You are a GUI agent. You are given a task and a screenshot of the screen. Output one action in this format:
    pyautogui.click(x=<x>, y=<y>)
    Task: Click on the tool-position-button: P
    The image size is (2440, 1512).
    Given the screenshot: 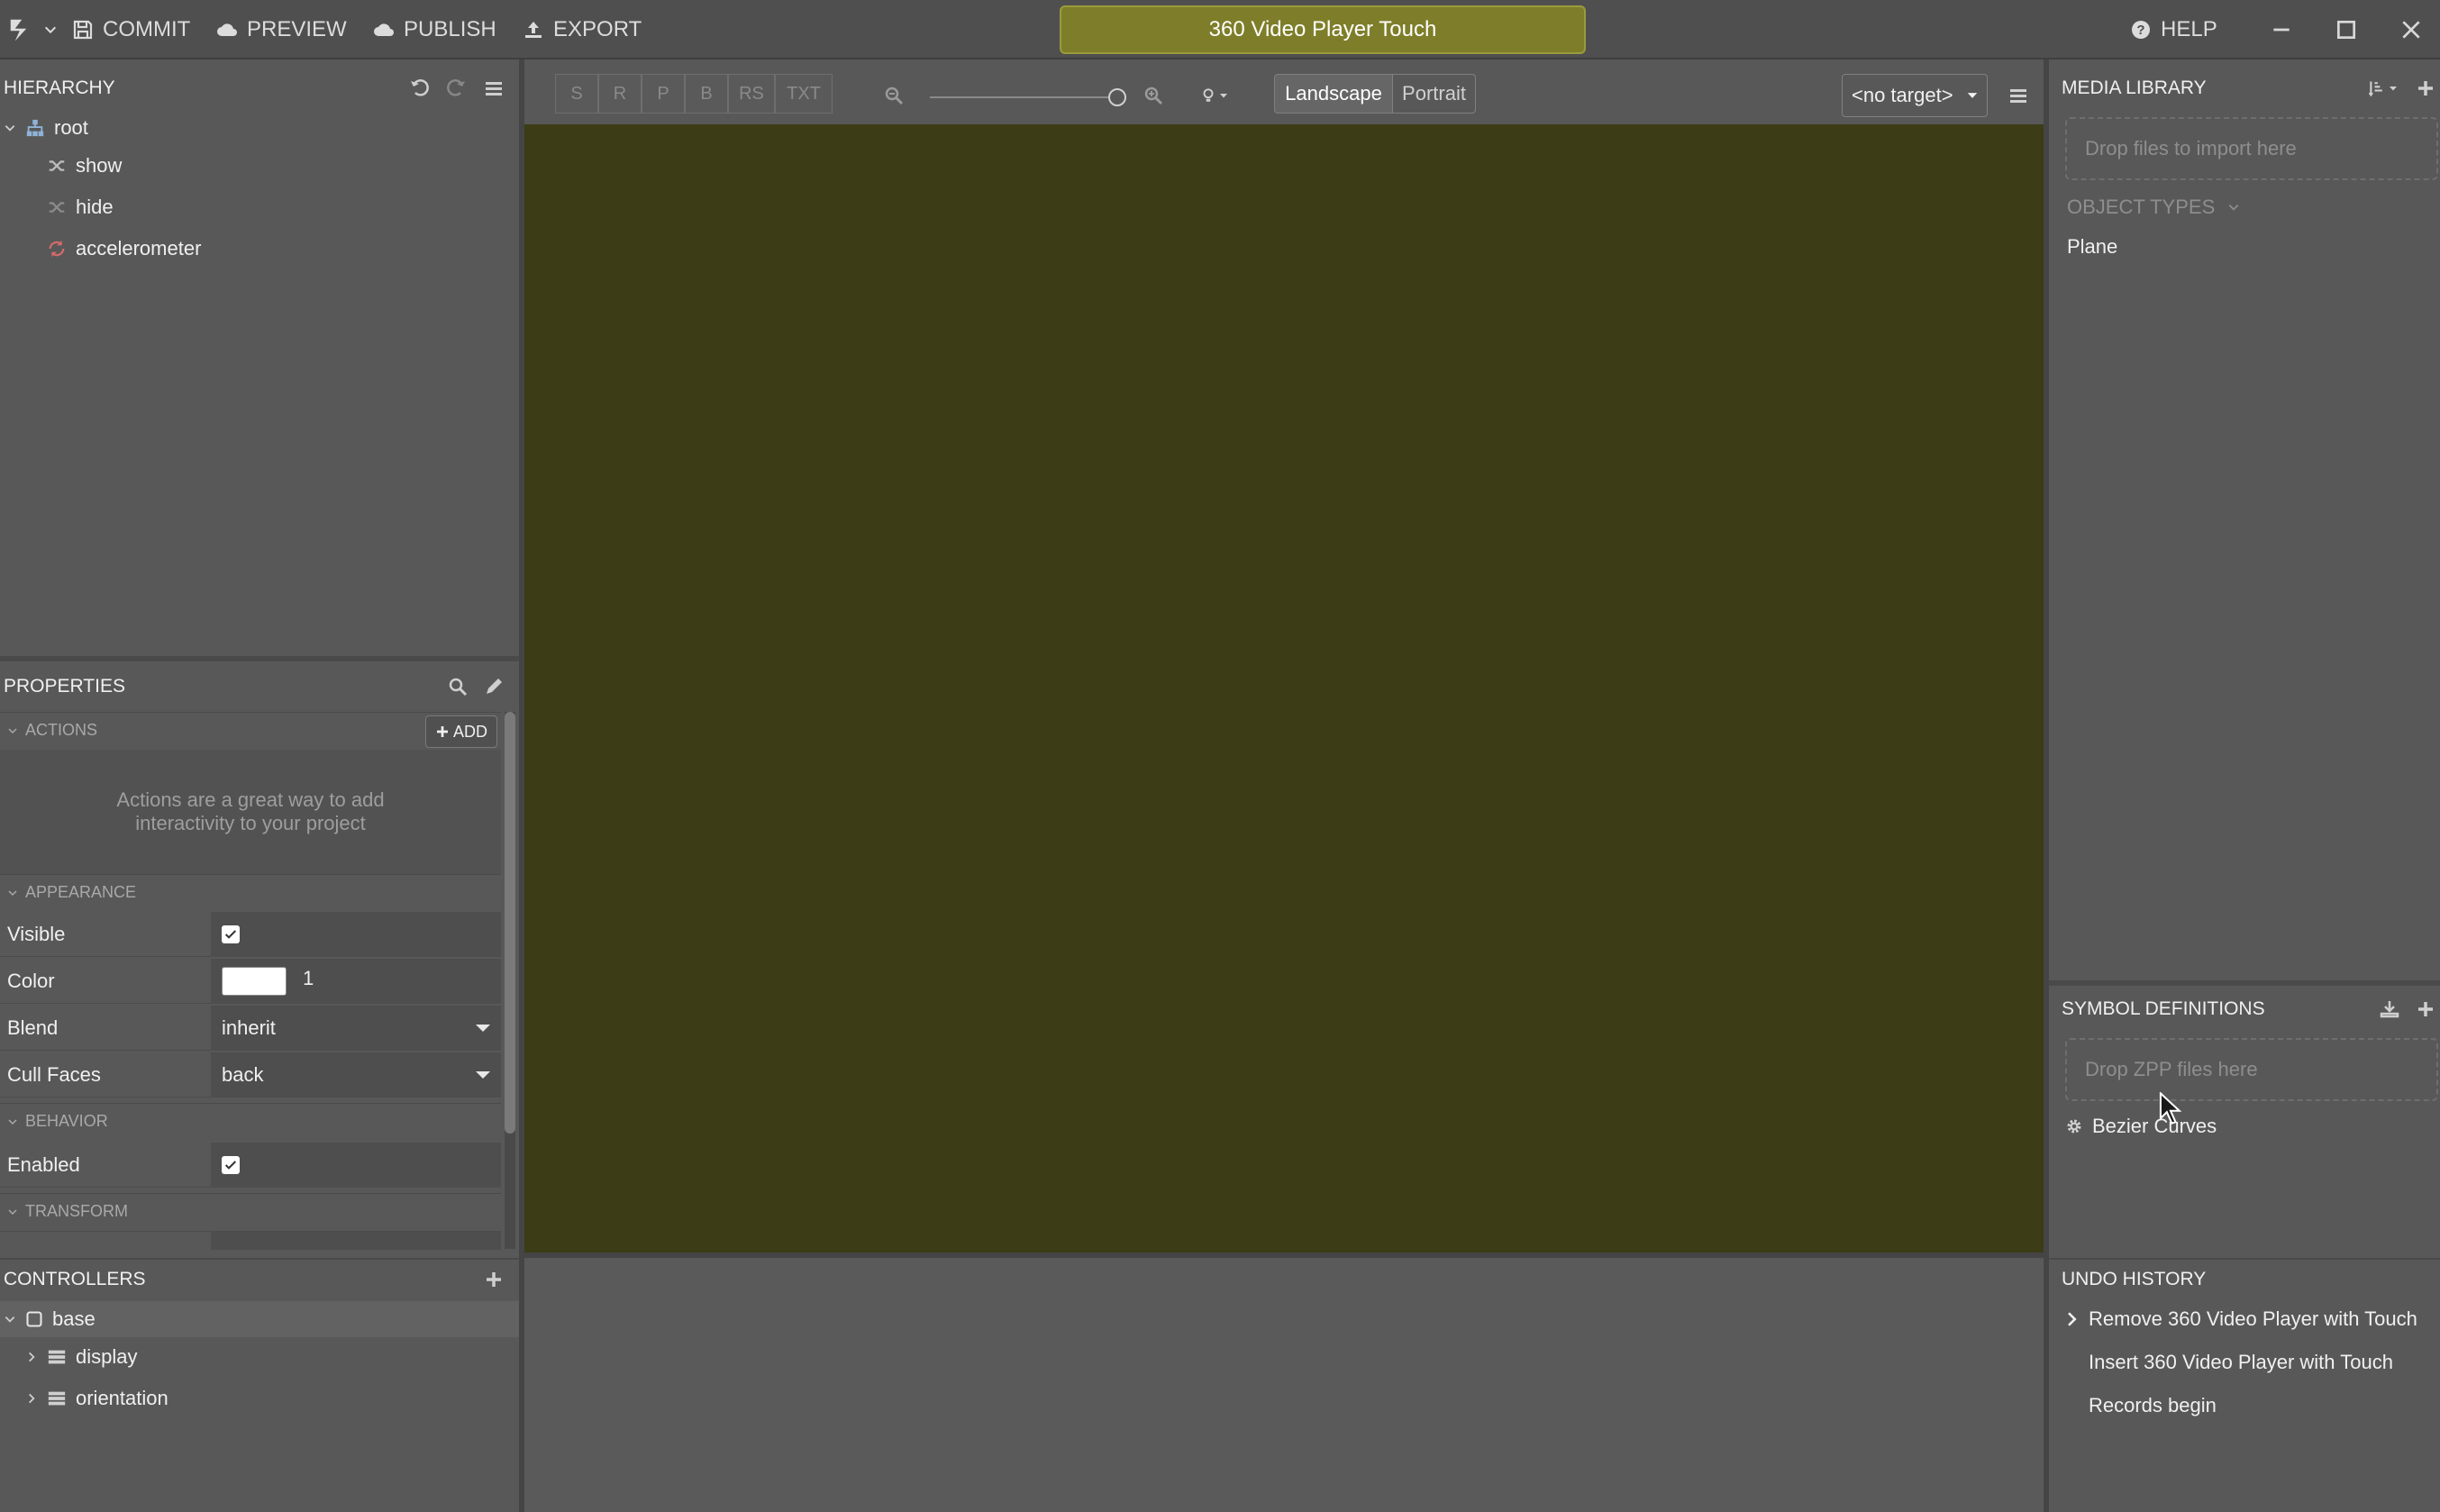 What is the action you would take?
    pyautogui.click(x=663, y=94)
    